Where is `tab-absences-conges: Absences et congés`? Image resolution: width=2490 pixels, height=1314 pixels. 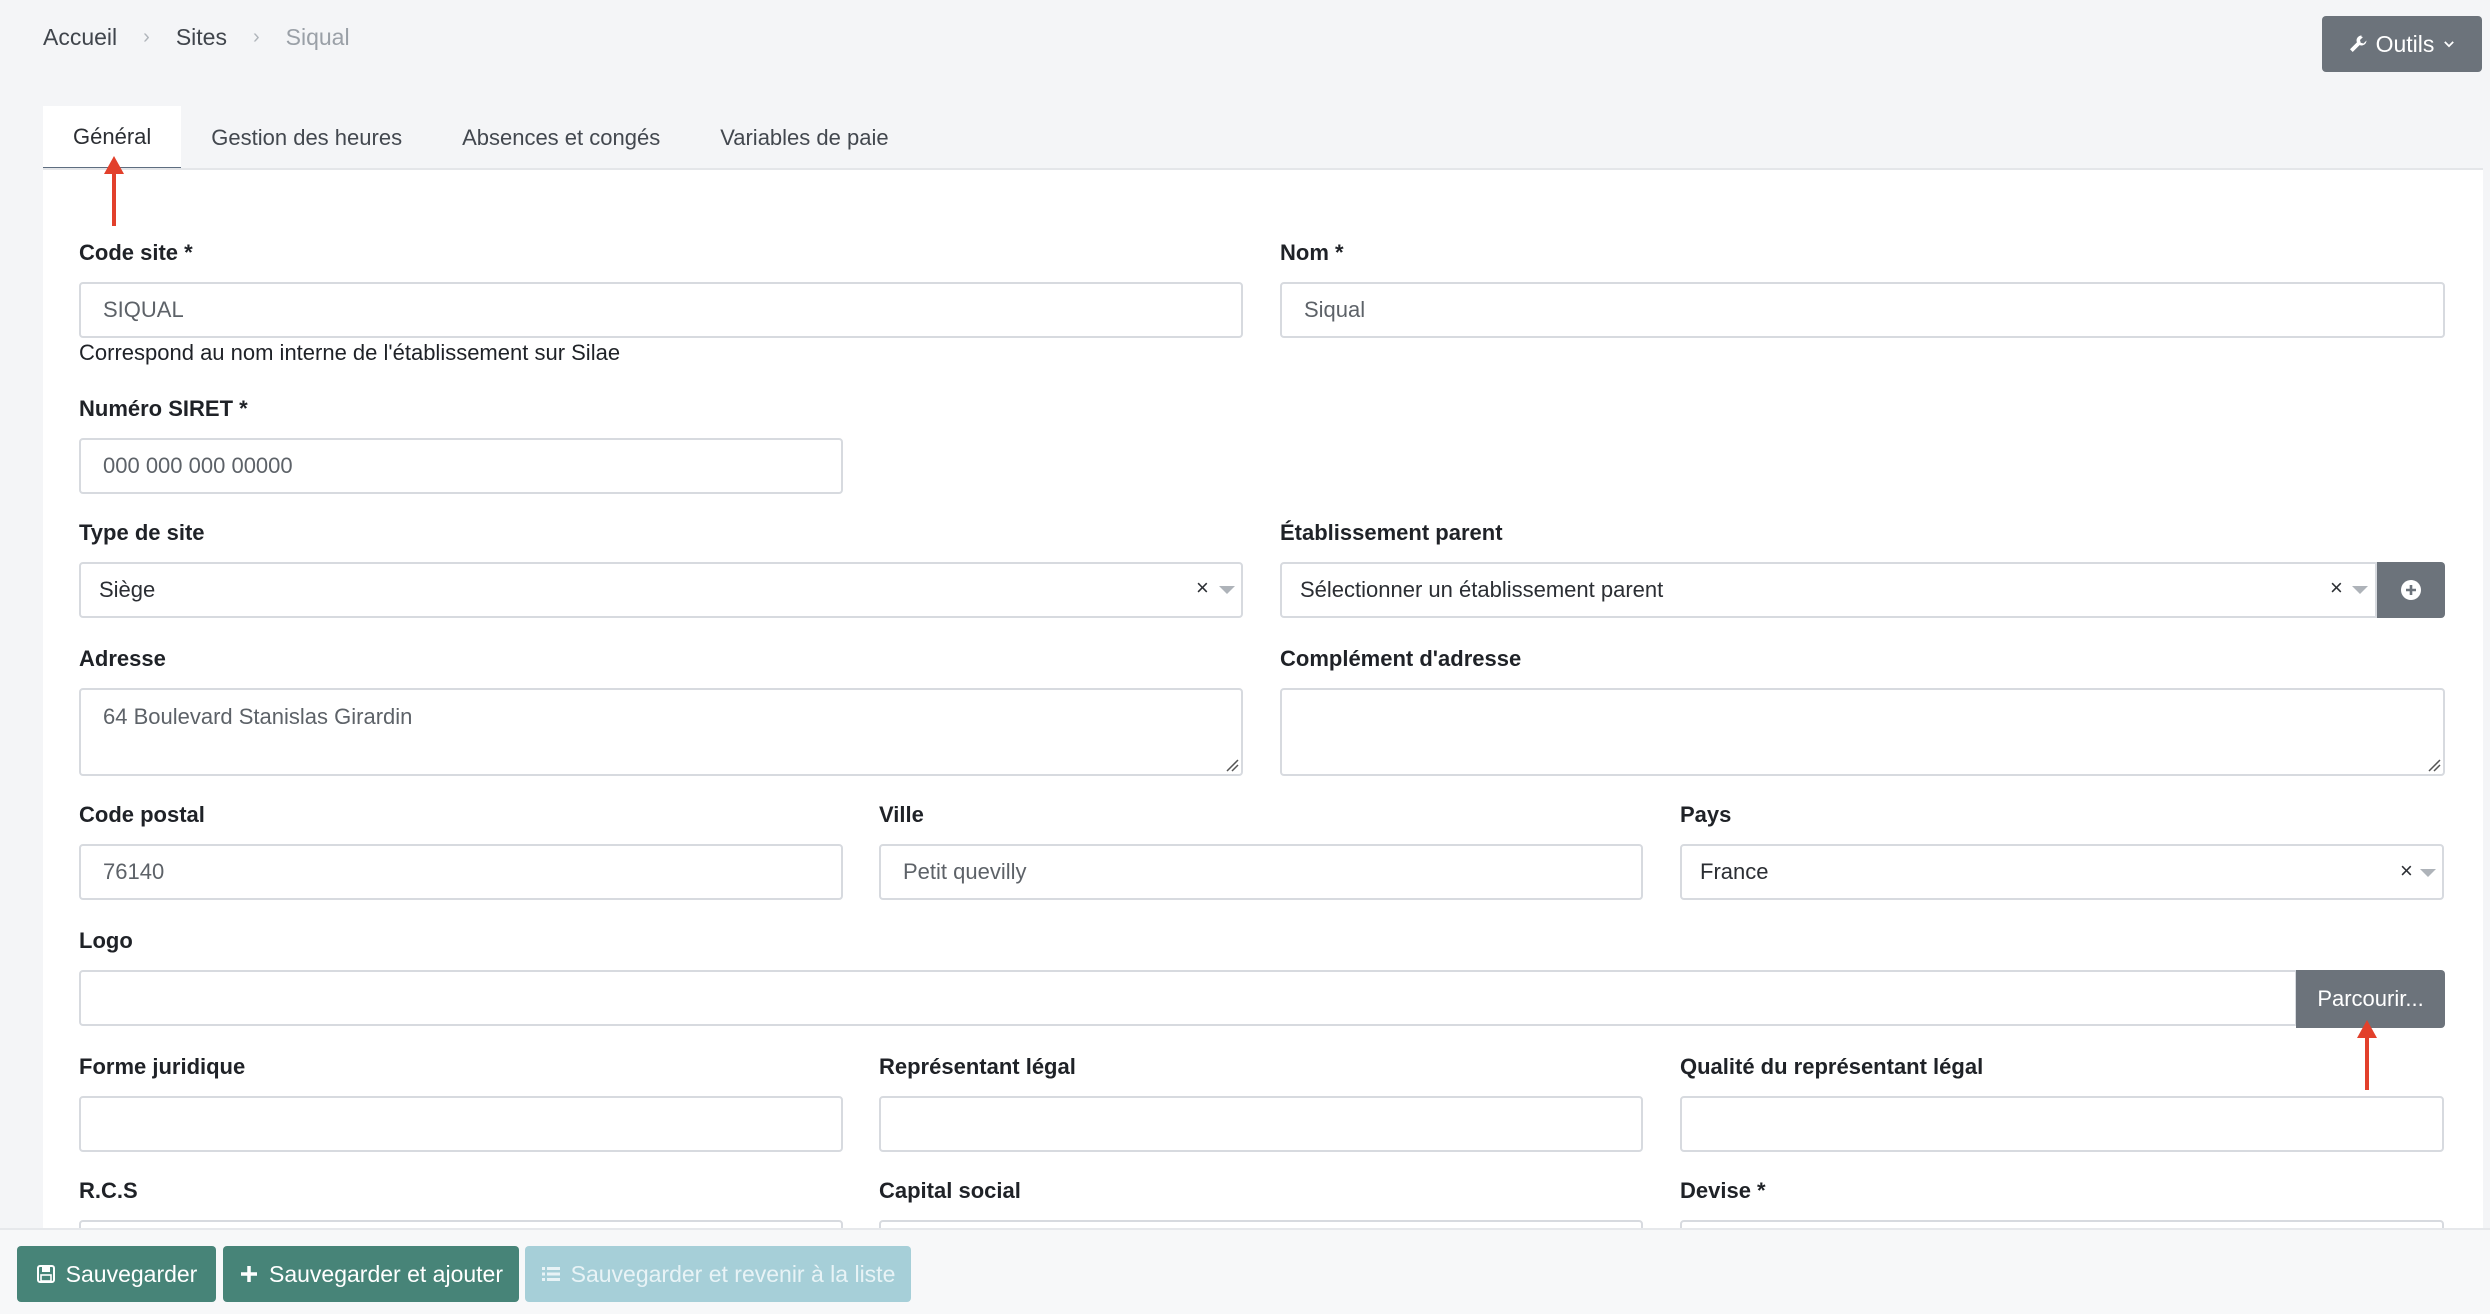
tab-absences-conges: Absences et congés is located at coordinates (561, 138).